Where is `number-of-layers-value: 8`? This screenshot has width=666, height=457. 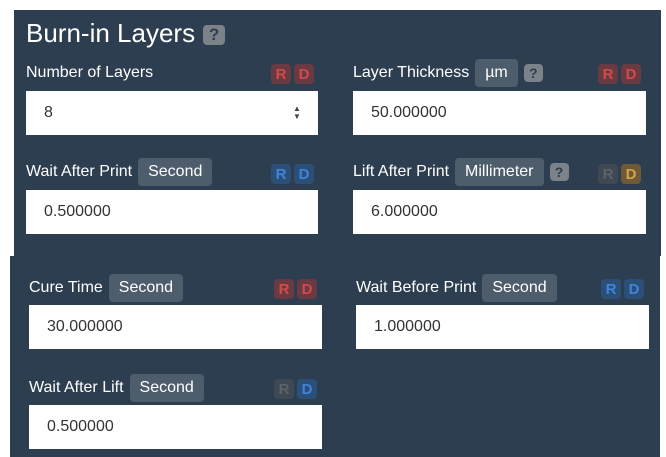
number-of-layers-value: 8 is located at coordinates (48, 112).